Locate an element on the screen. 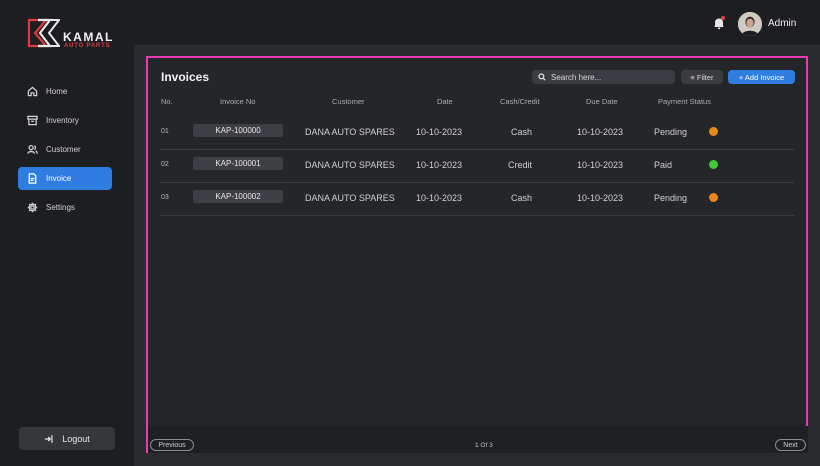 The image size is (820, 466). logout-icon is located at coordinates (49, 438).